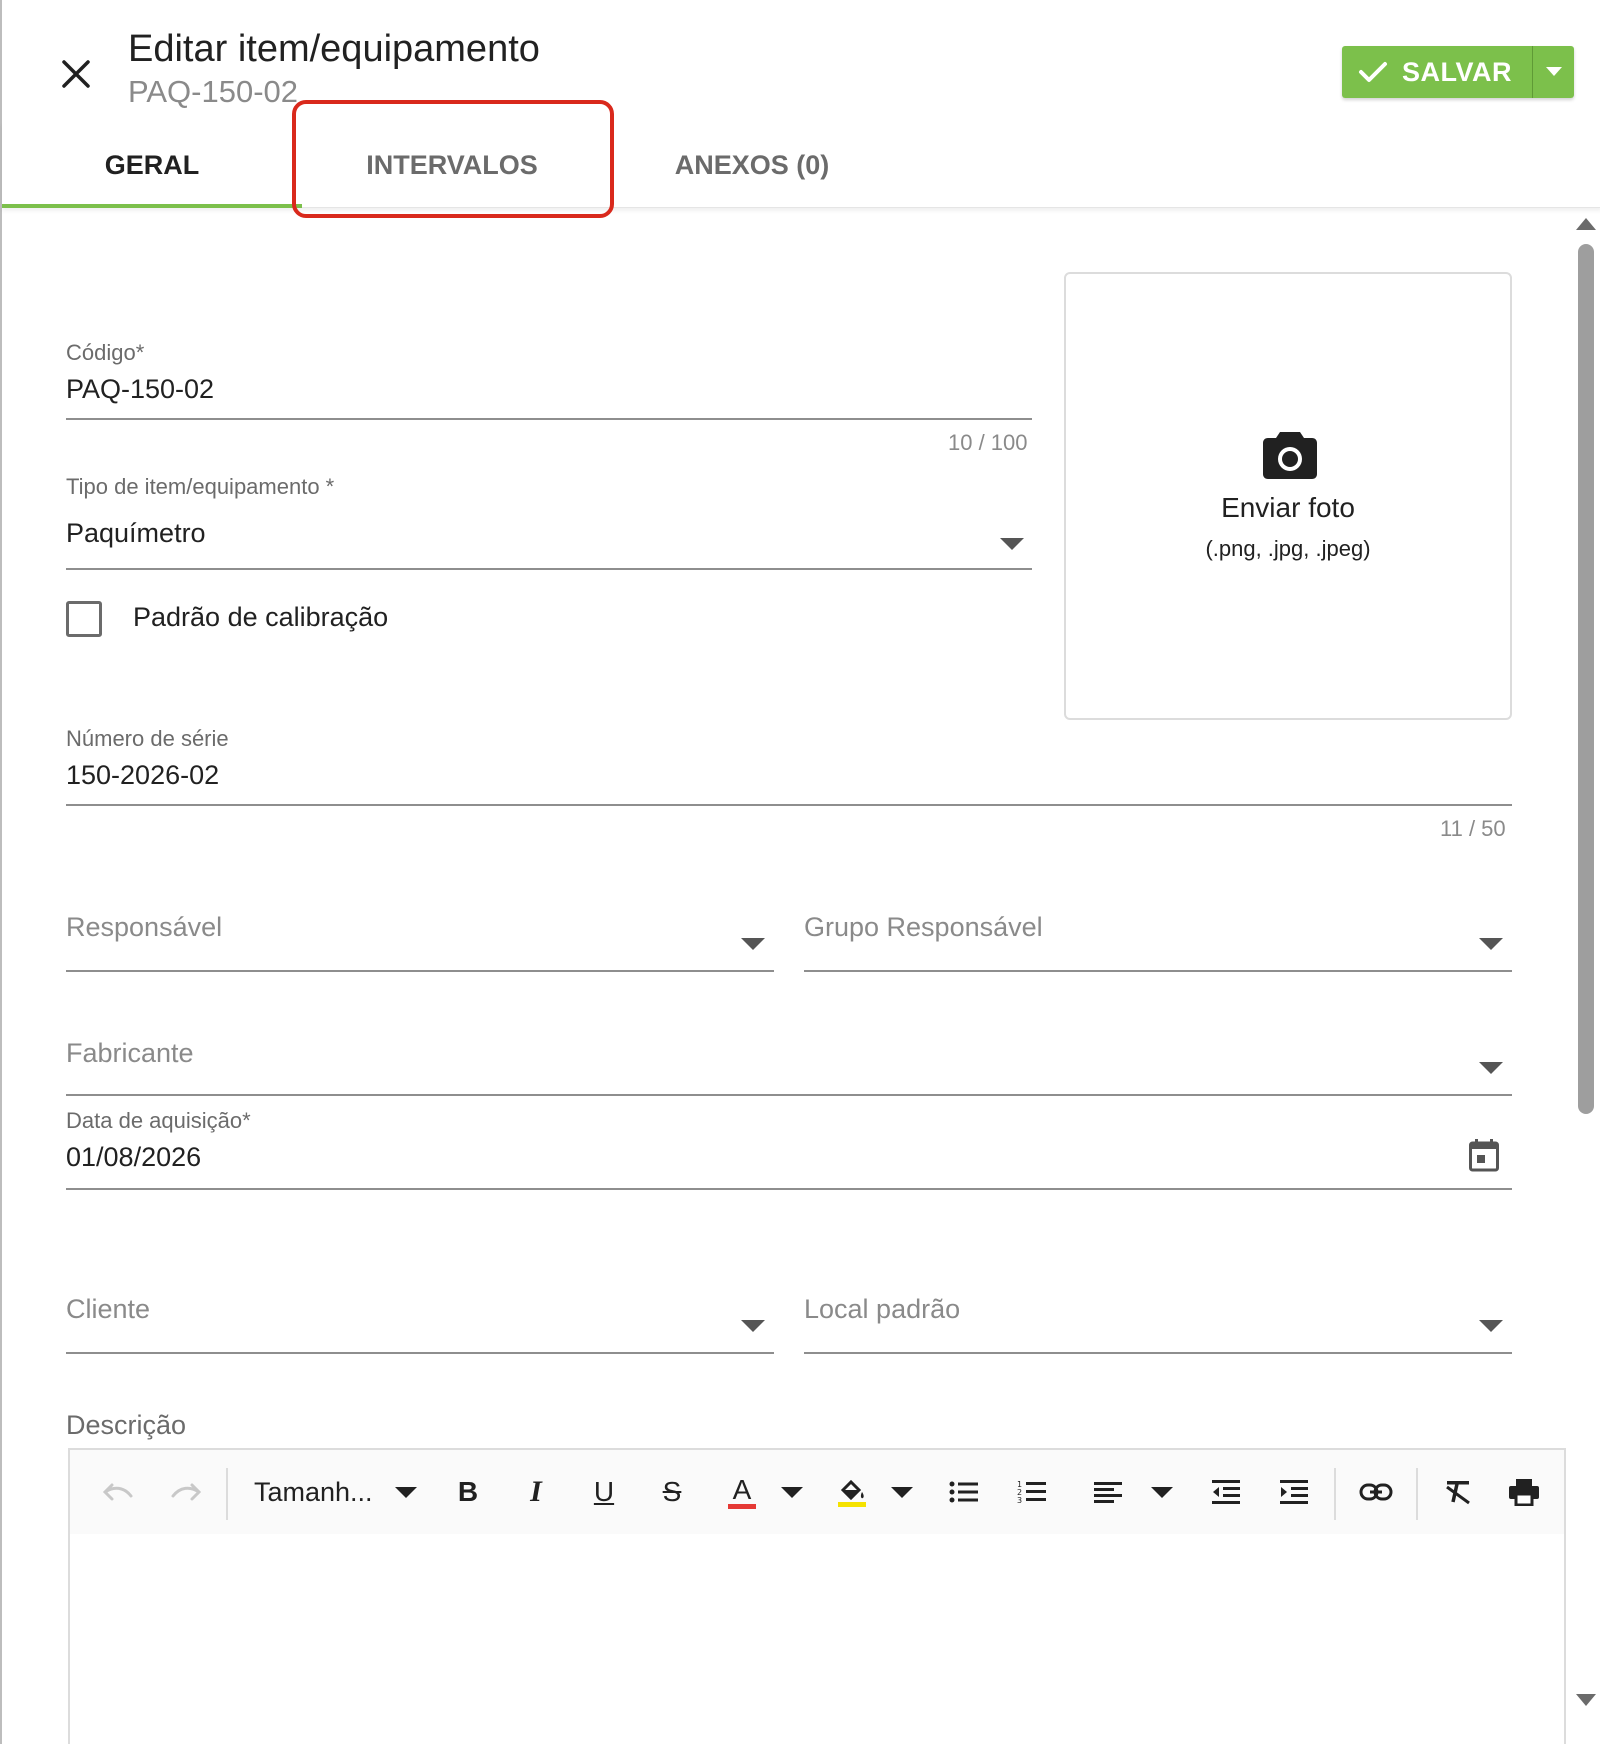 The width and height of the screenshot is (1600, 1744). Describe the element at coordinates (852, 1504) in the screenshot. I see `highlight-swatch` at that location.